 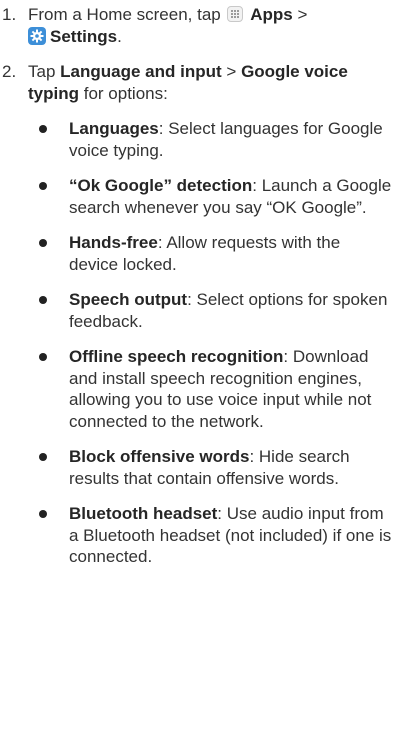 I want to click on option-title: Speech output, so click(x=128, y=299).